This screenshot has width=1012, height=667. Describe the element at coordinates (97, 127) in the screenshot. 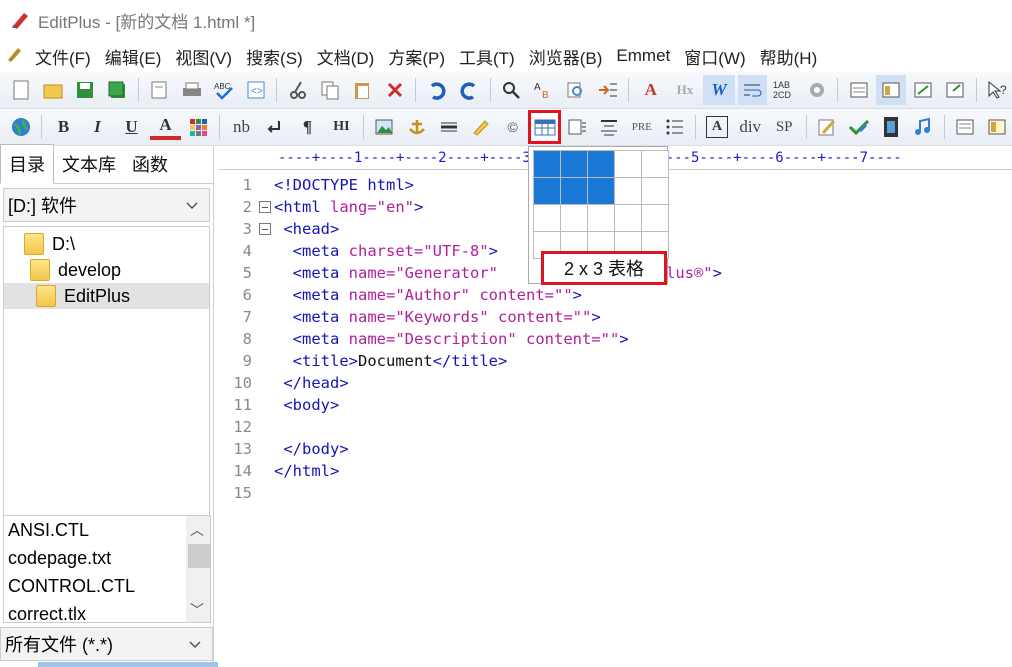

I see `italic-icon: I` at that location.